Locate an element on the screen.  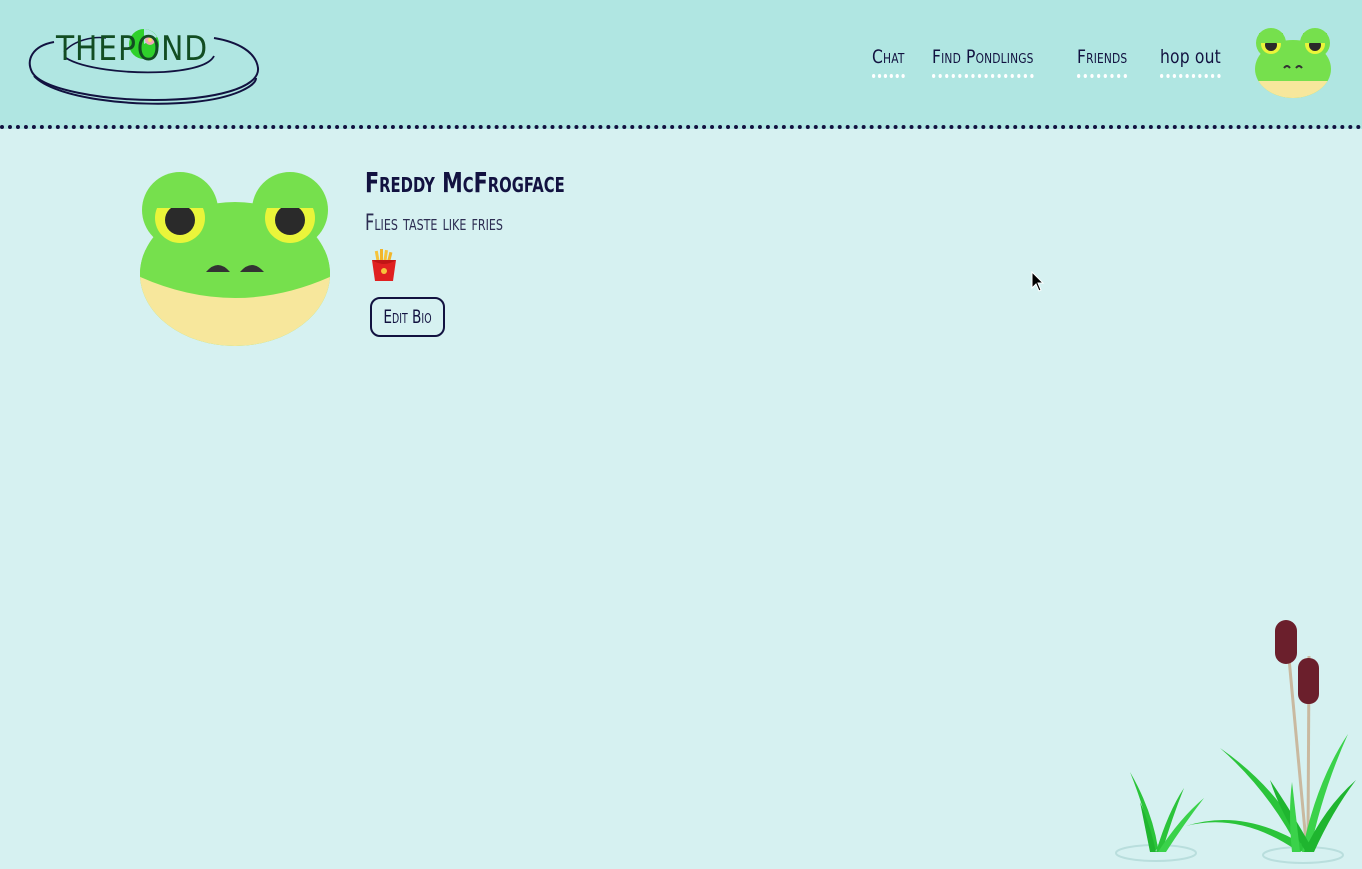
user-avatar is located at coordinates (1293, 63).